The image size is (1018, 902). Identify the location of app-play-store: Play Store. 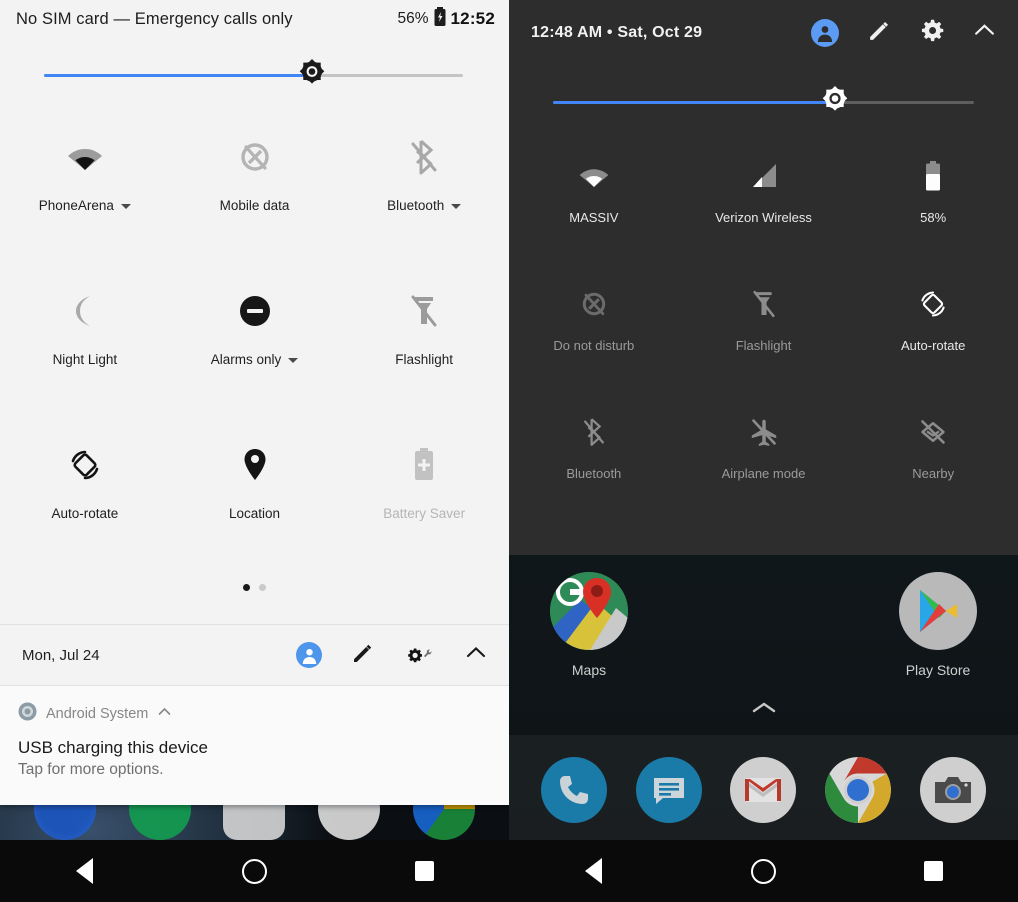
(938, 637).